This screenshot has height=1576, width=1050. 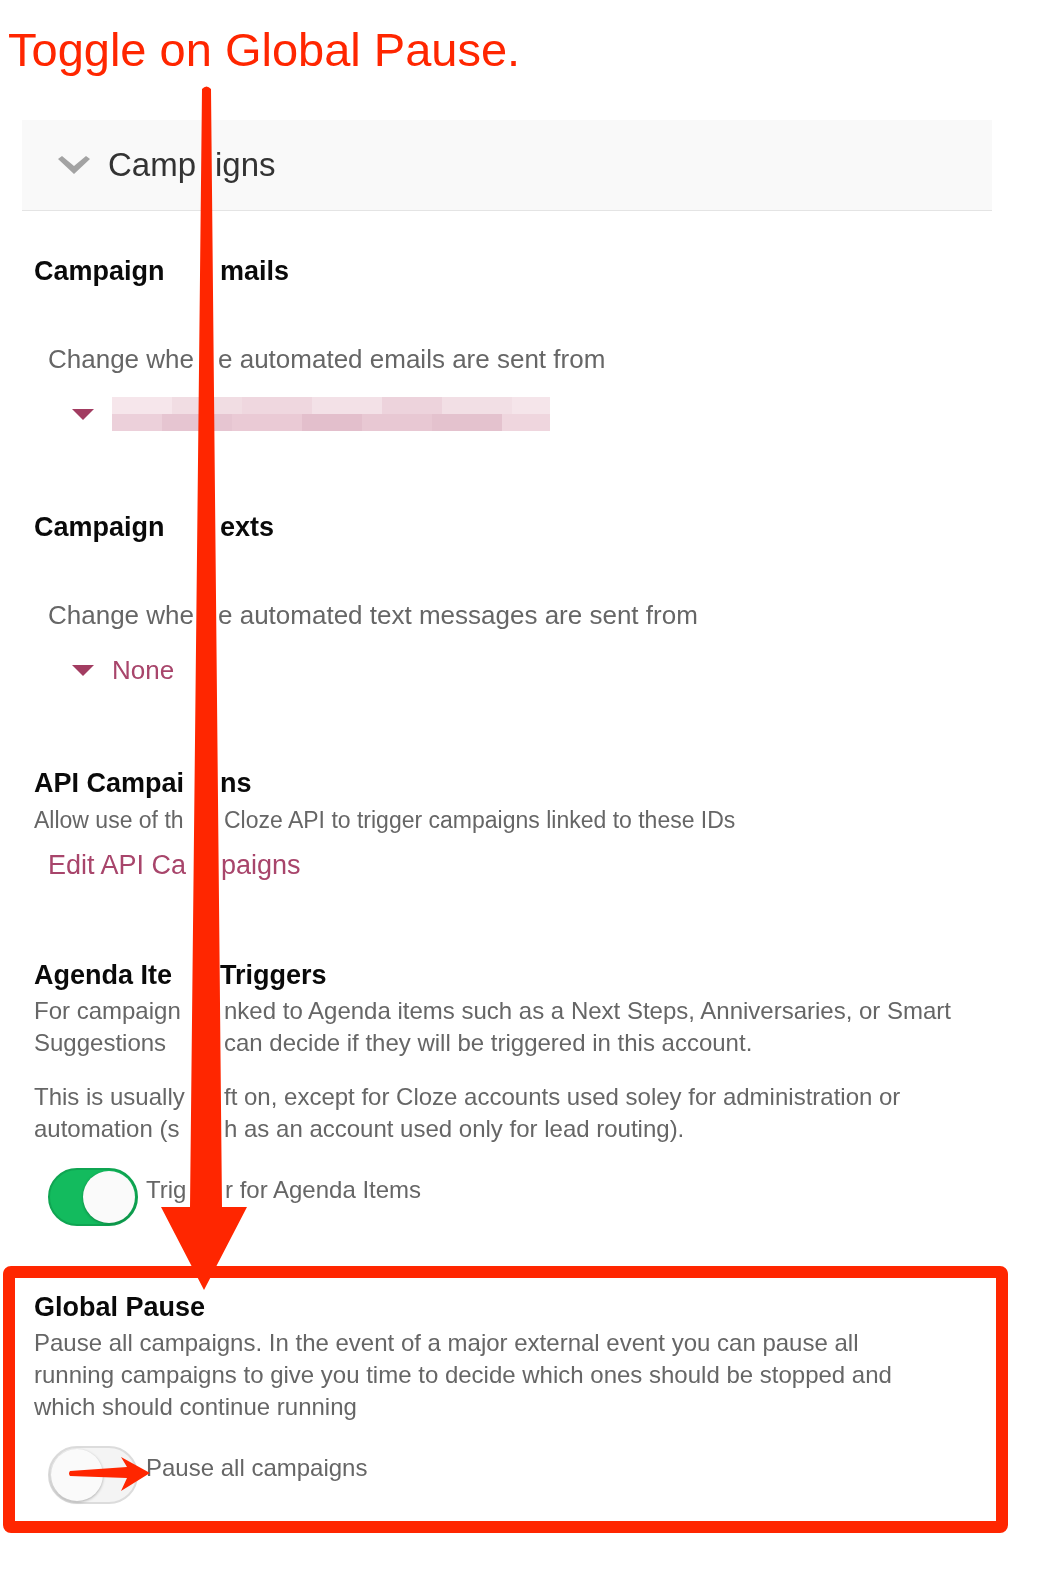 I want to click on section-description: Cloze API to trigger campaigns linked to these IDs, so click(x=480, y=820).